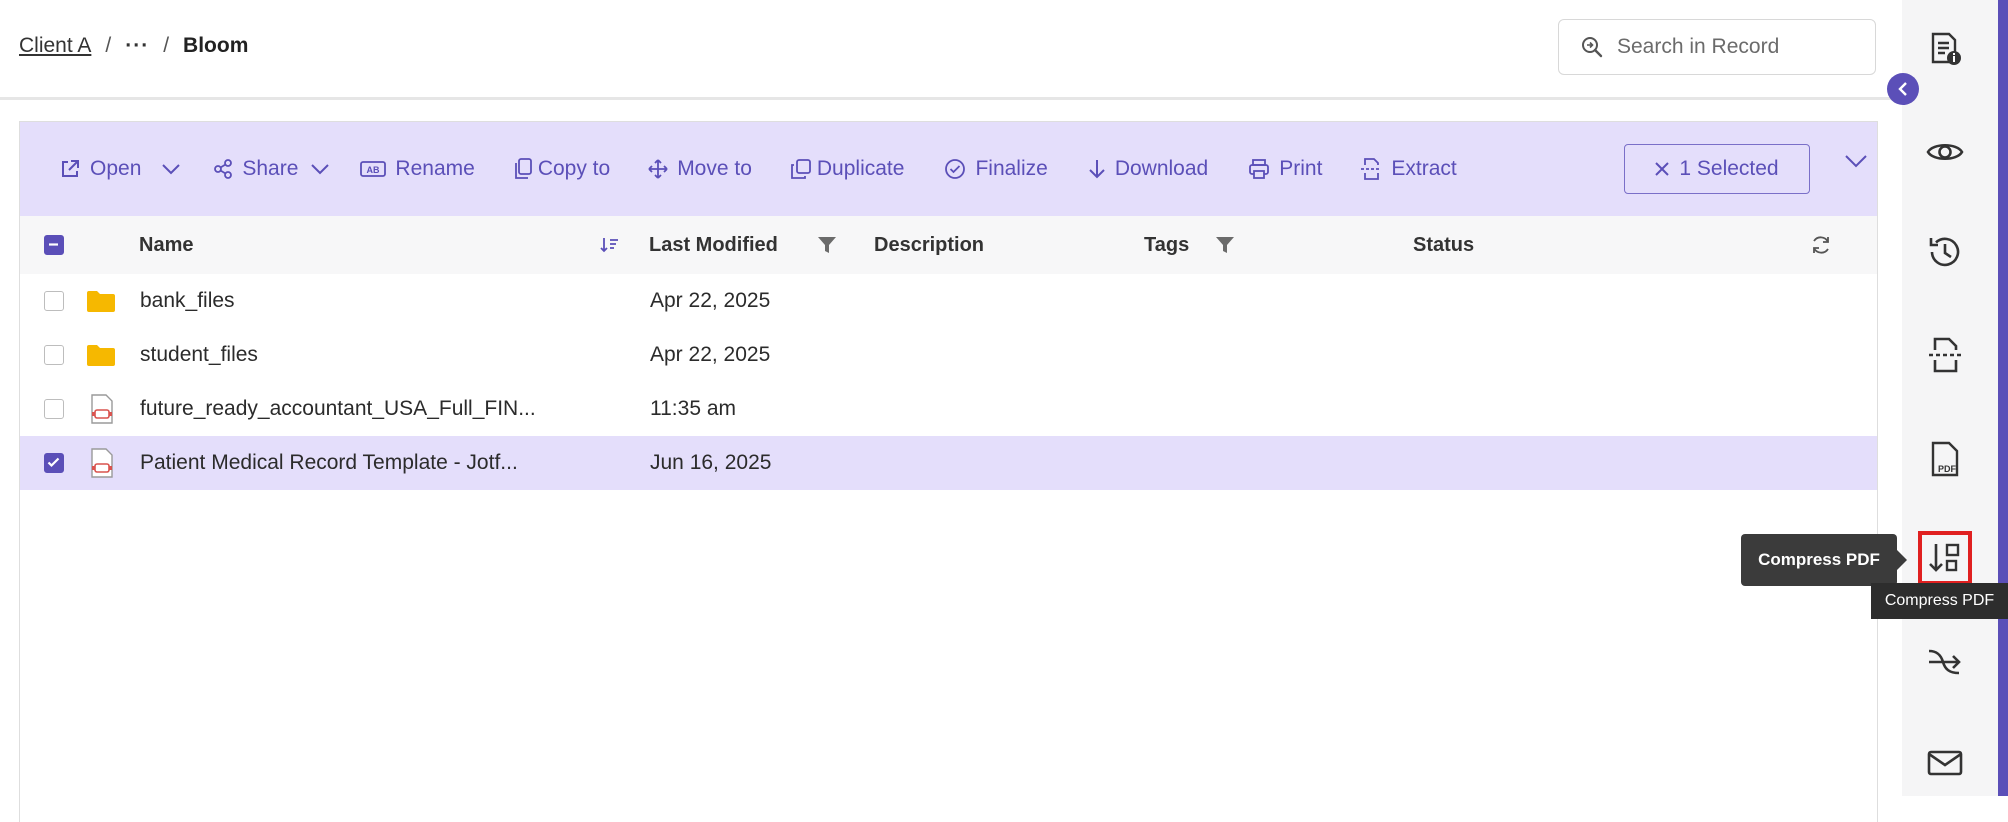 This screenshot has width=2008, height=822. What do you see at coordinates (1945, 763) in the screenshot?
I see `mail-icon` at bounding box center [1945, 763].